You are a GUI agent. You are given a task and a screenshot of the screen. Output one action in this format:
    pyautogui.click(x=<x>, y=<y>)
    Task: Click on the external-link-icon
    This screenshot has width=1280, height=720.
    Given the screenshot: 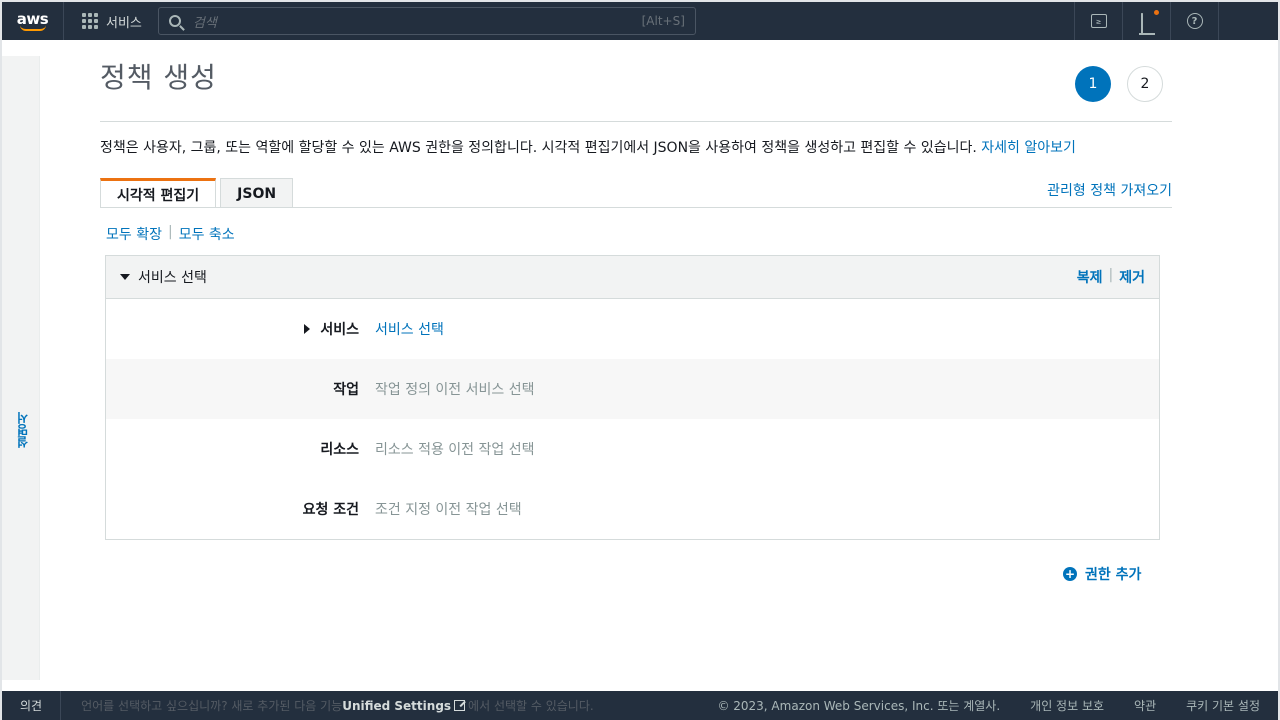 What is the action you would take?
    pyautogui.click(x=460, y=705)
    